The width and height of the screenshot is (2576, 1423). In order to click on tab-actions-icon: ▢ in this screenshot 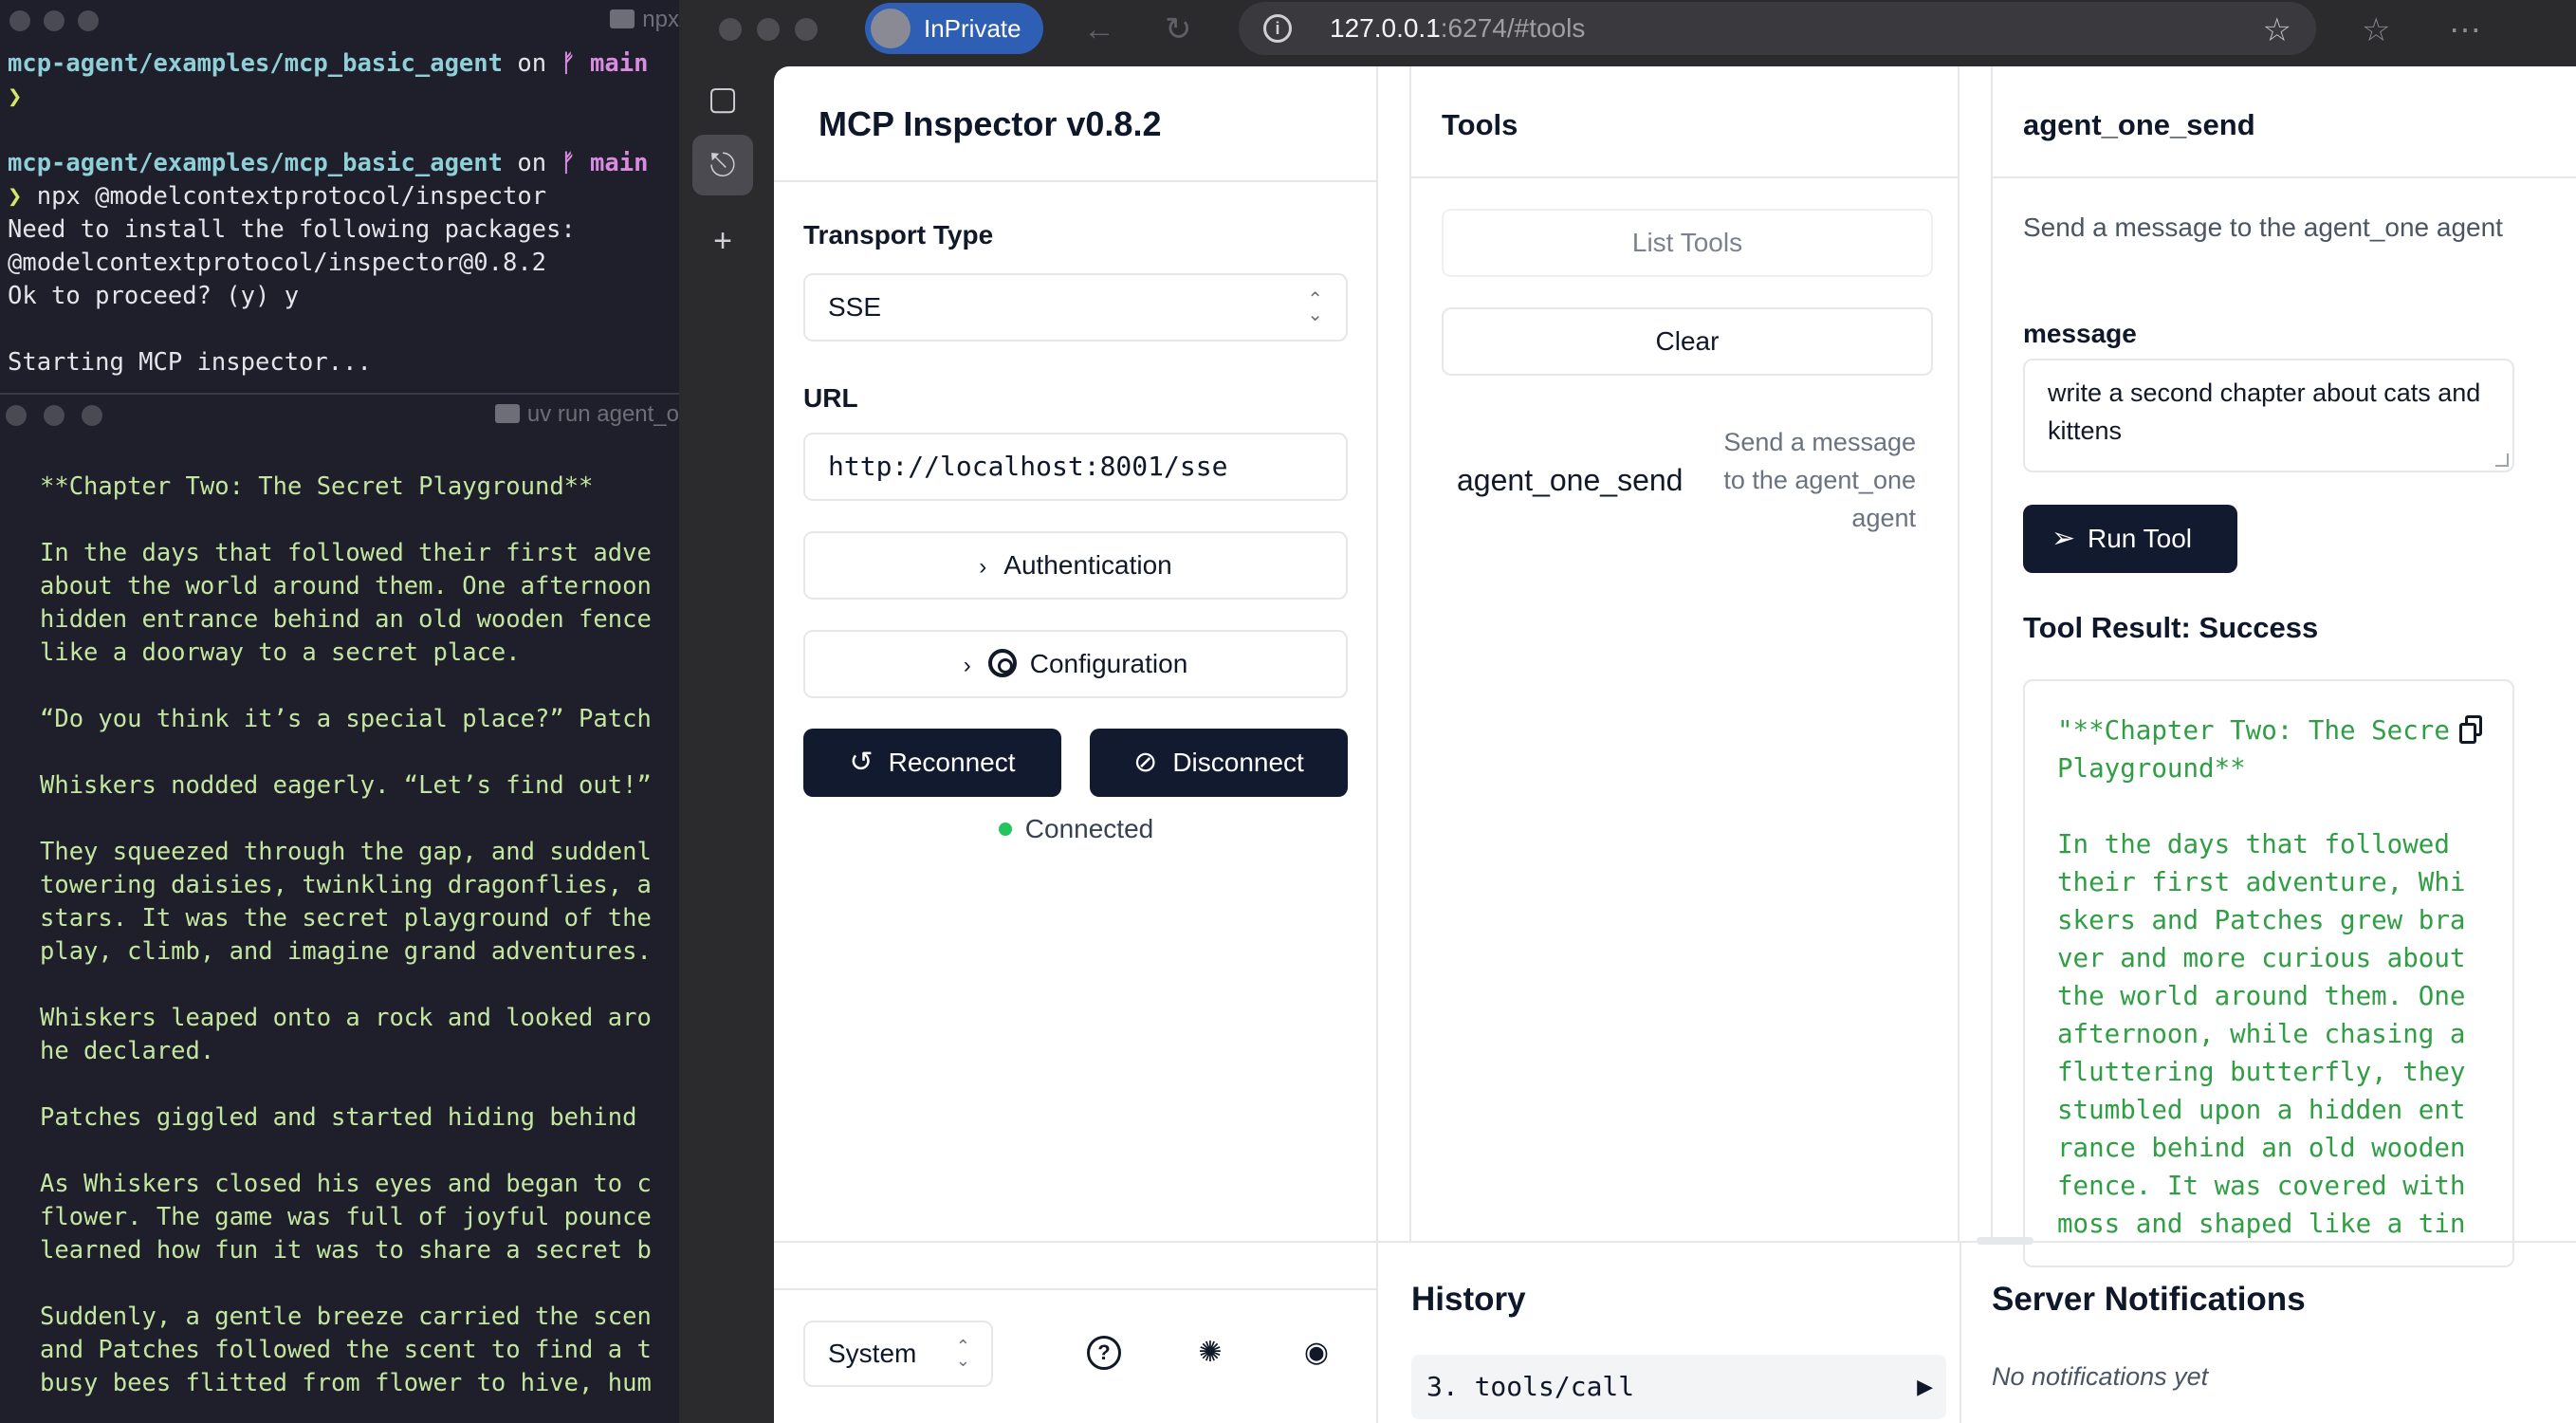, I will do `click(722, 98)`.